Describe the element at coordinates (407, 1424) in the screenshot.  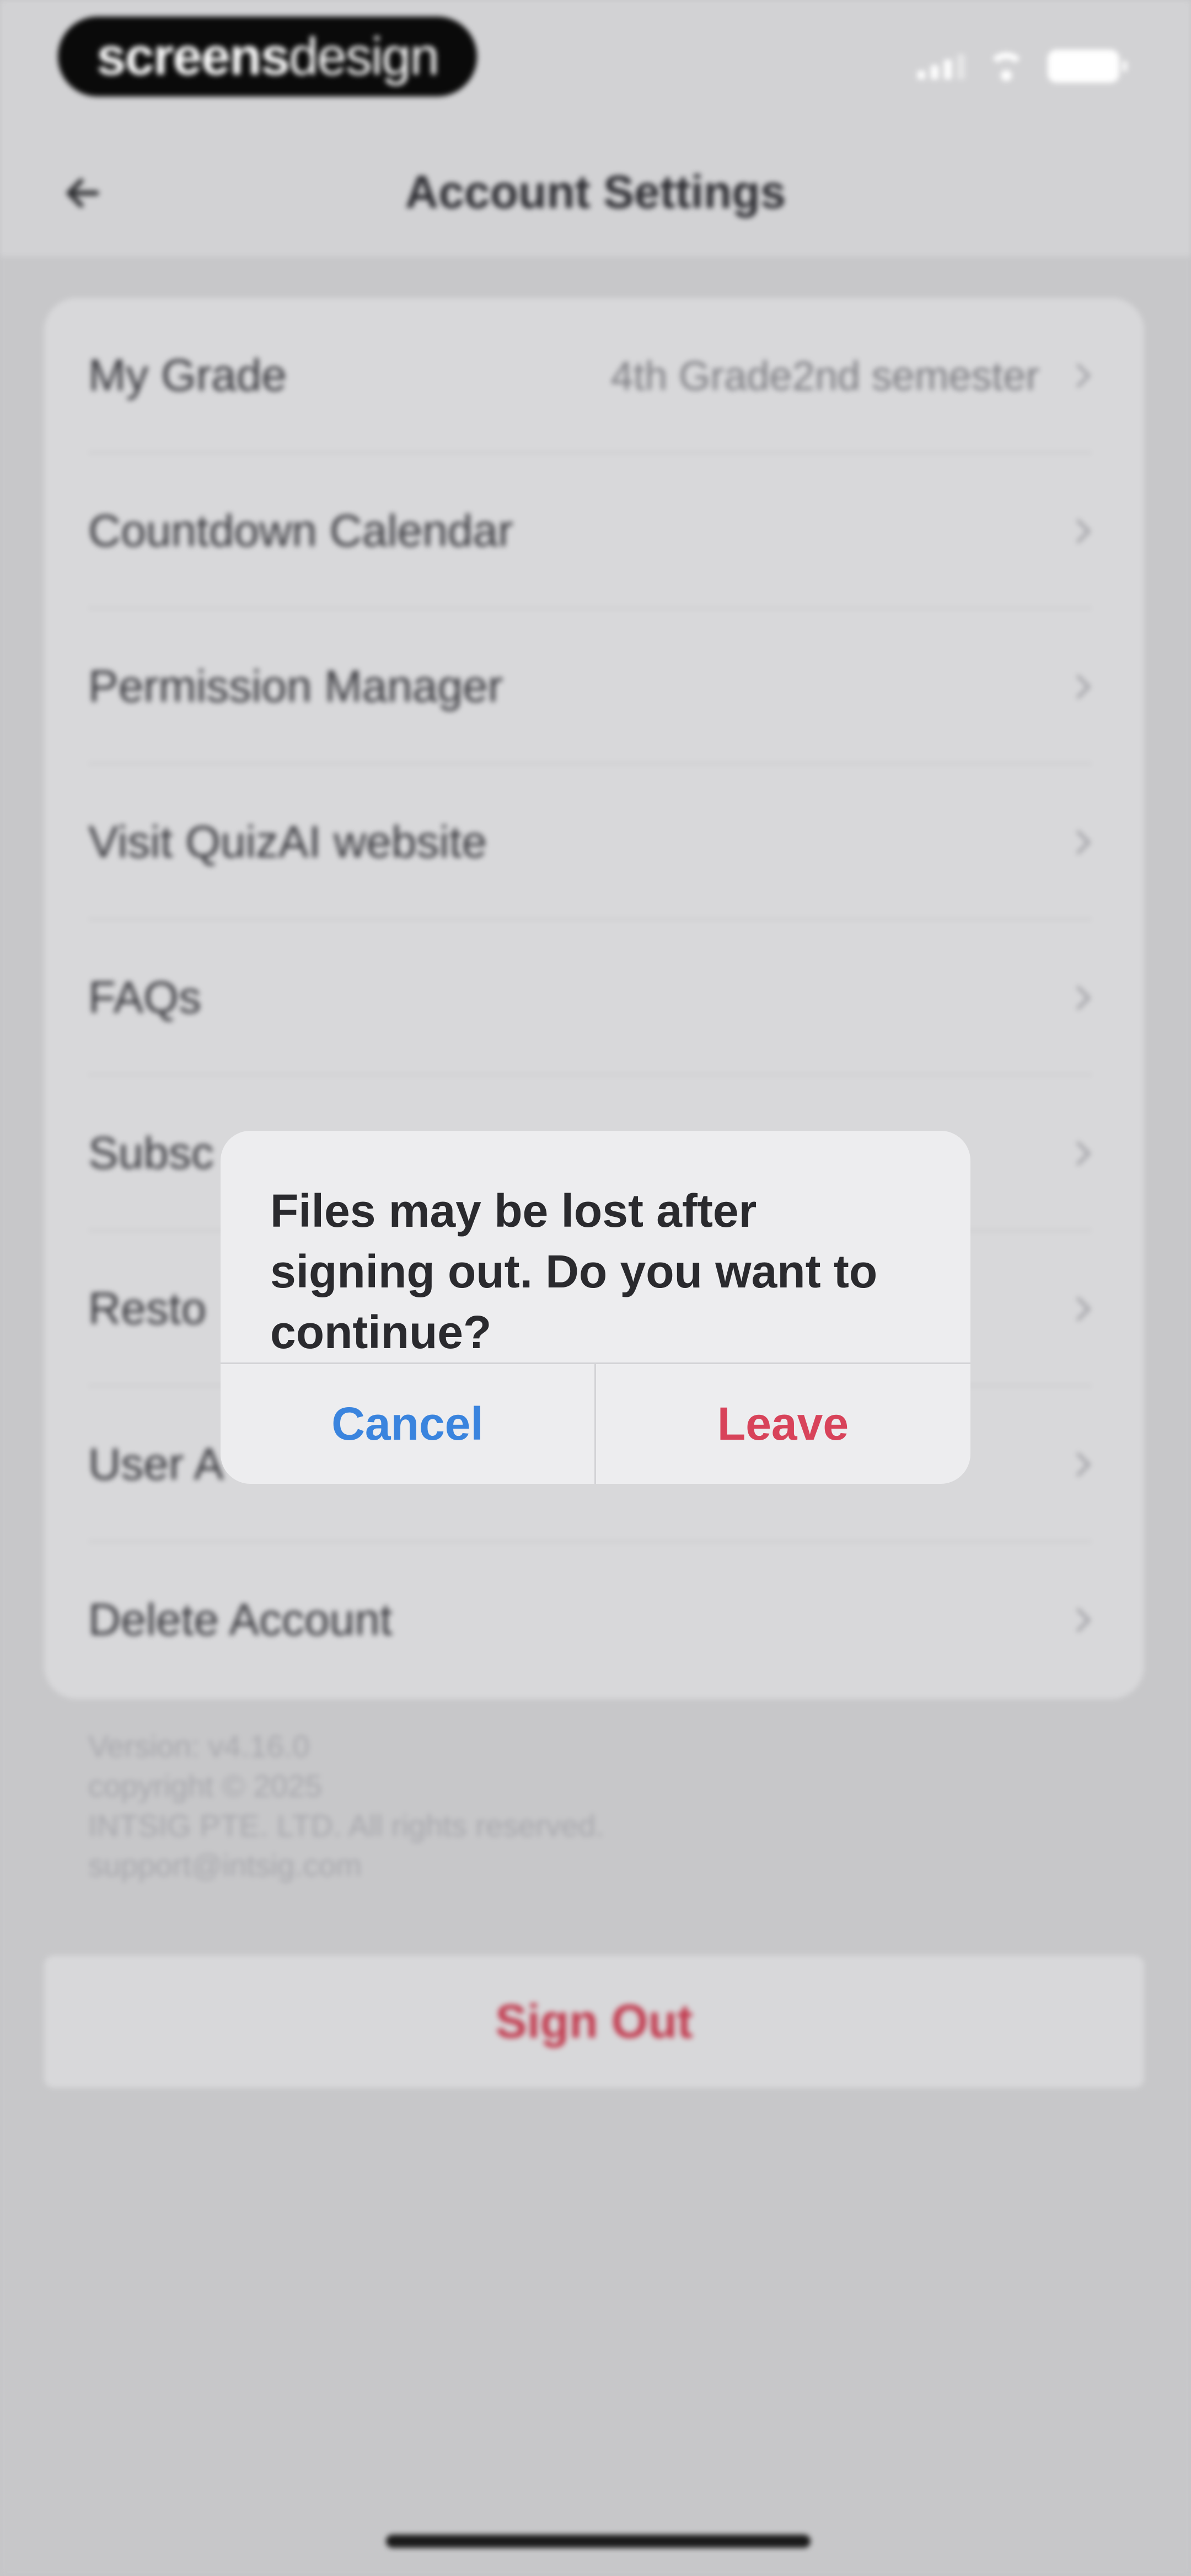
I see `cancel-button: Cancel` at that location.